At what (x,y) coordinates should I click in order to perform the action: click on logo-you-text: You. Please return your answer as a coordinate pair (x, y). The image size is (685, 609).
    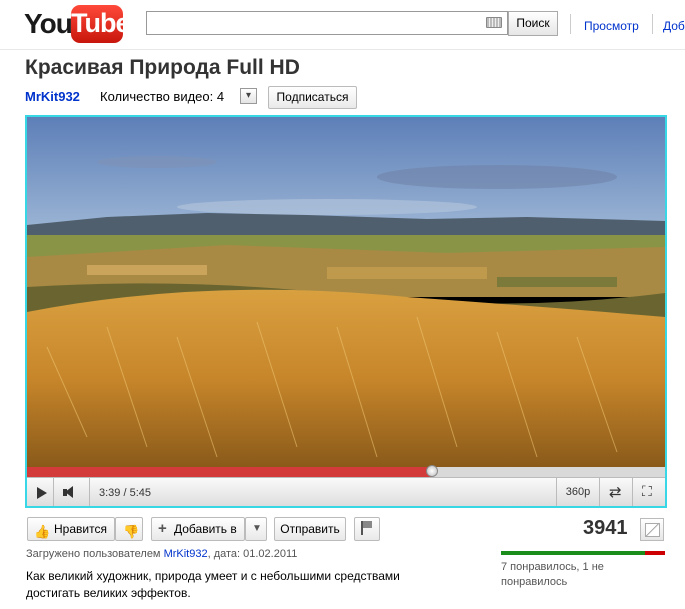
    Looking at the image, I should click on (48, 23).